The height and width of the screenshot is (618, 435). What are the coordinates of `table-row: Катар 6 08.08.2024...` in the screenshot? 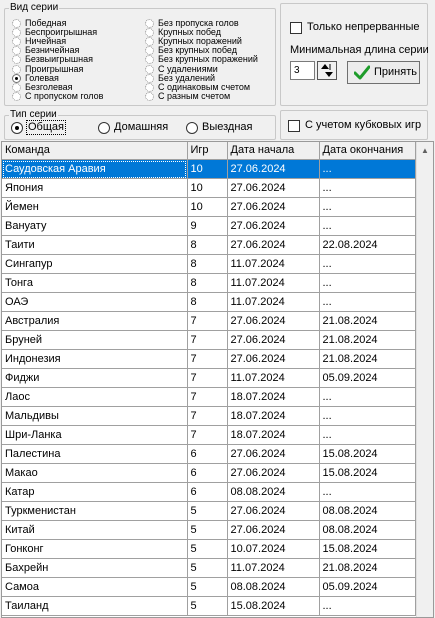 It's located at (209, 492).